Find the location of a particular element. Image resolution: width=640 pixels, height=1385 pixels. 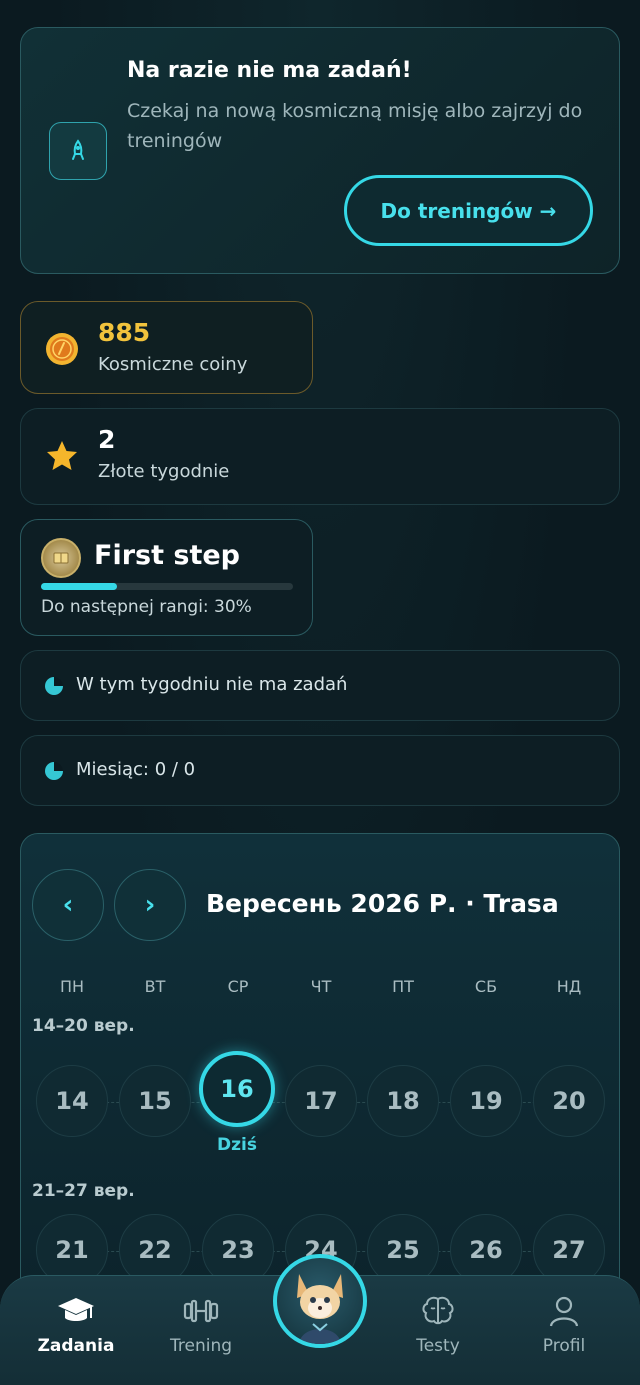

calendar-day: 20 is located at coordinates (569, 1101).